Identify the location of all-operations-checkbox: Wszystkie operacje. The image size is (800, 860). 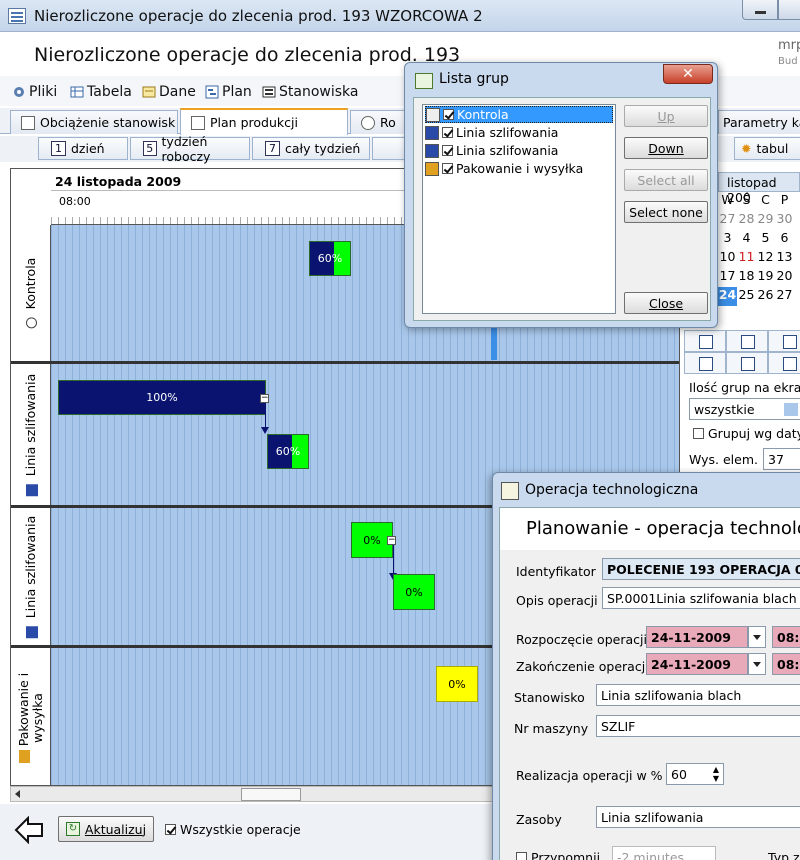
(233, 829).